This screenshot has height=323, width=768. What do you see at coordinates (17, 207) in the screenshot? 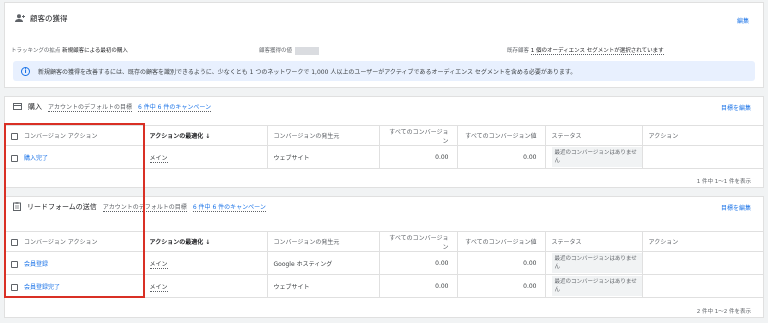
I see `clipboard-icon` at bounding box center [17, 207].